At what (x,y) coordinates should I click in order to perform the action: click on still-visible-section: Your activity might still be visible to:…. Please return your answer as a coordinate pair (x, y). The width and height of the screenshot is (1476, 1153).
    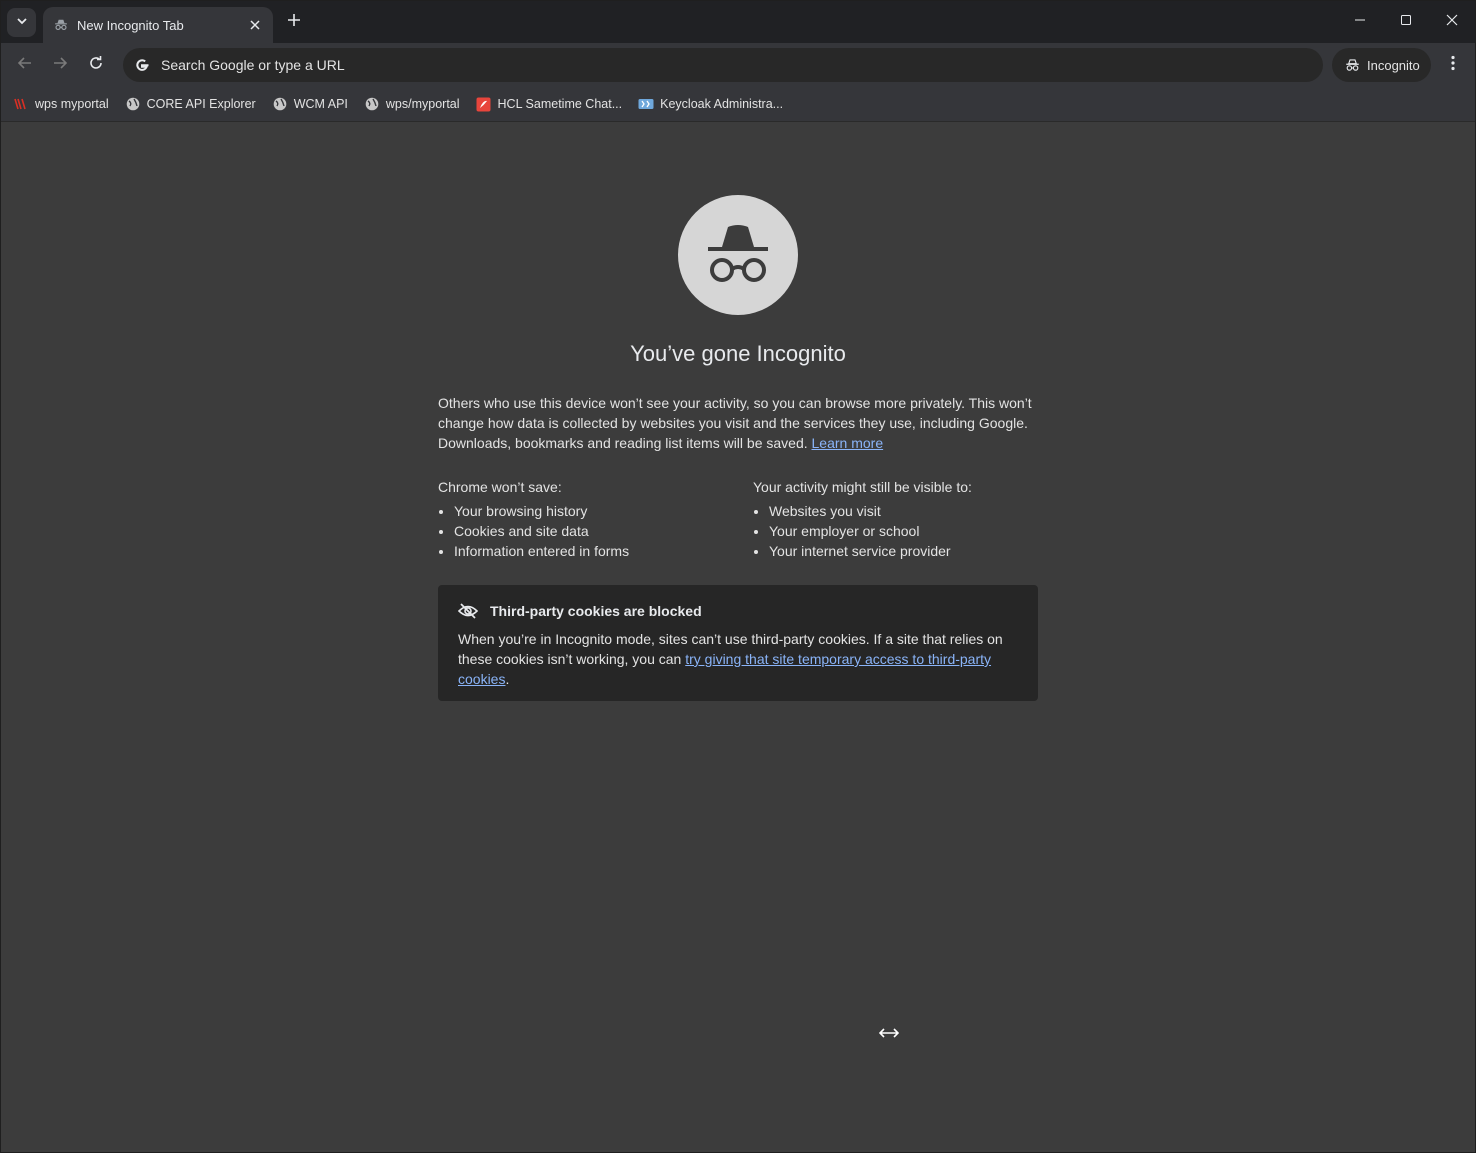
    Looking at the image, I should click on (903, 519).